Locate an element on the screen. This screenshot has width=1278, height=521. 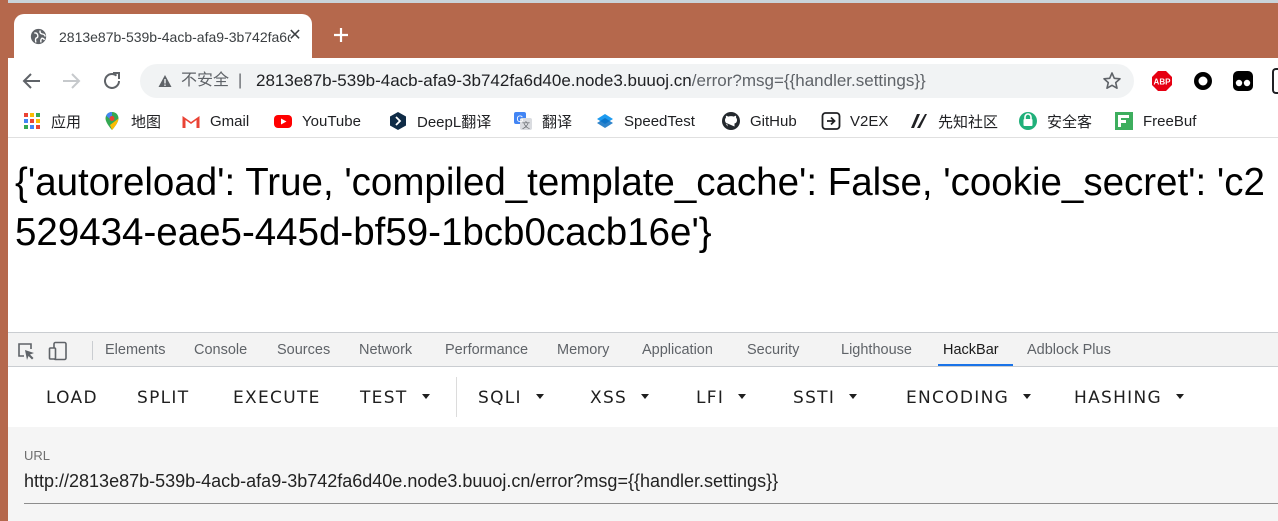
bookmark-label: 先知社区 is located at coordinates (968, 122).